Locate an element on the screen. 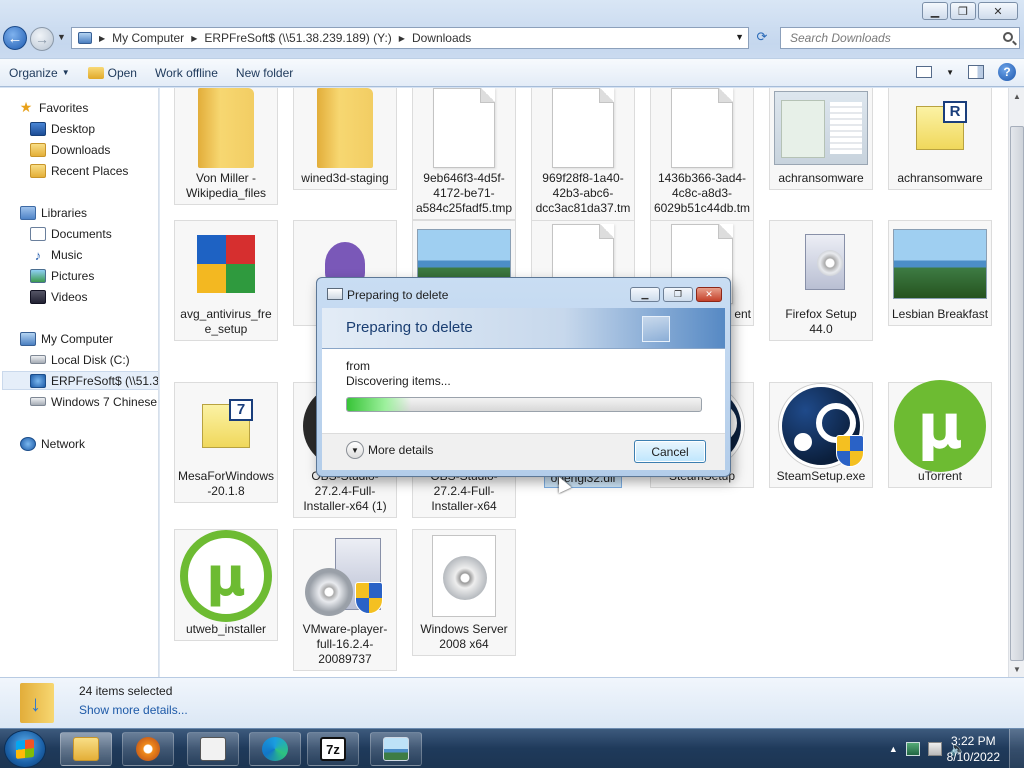 The width and height of the screenshot is (1024, 768). file-item: avg_antivirus_free_setup is located at coordinates (226, 280).